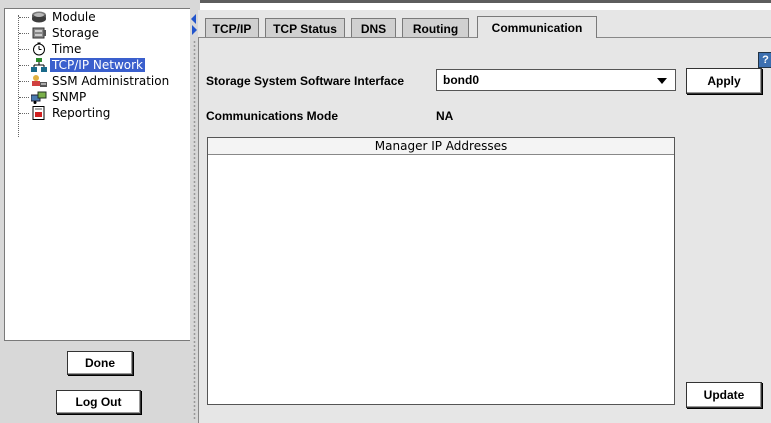 Image resolution: width=771 pixels, height=423 pixels. Describe the element at coordinates (38, 97) in the screenshot. I see `snmp-icon` at that location.